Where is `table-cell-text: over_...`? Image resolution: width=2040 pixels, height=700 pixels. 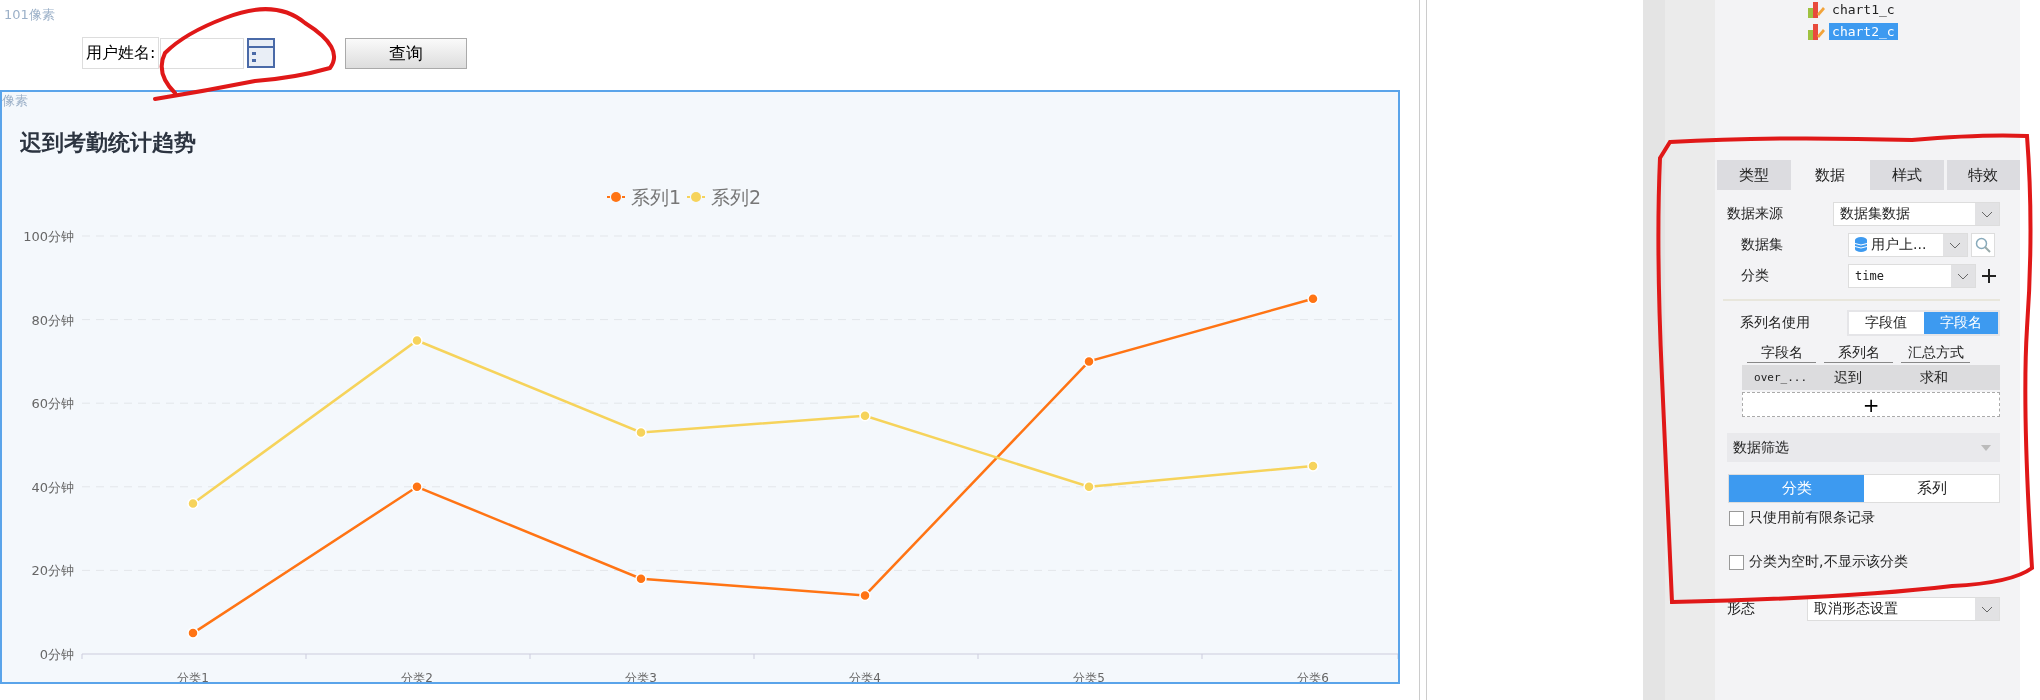
table-cell-text: over_... is located at coordinates (1781, 377).